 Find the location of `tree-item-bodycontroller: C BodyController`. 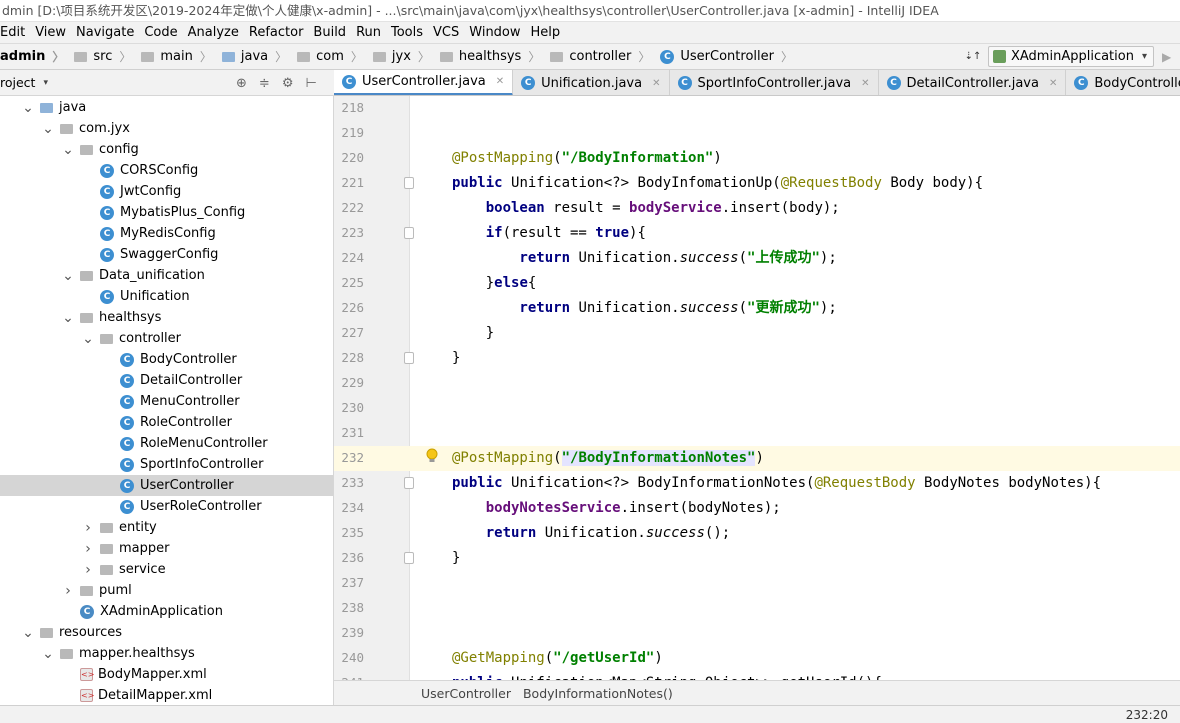

tree-item-bodycontroller: C BodyController is located at coordinates (166, 359).